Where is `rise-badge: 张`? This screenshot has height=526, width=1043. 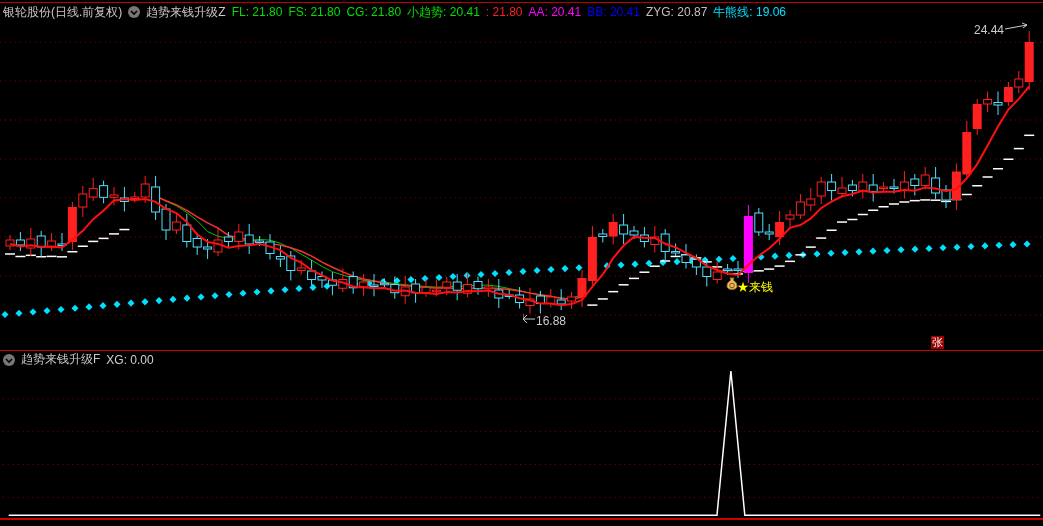 rise-badge: 张 is located at coordinates (937, 342).